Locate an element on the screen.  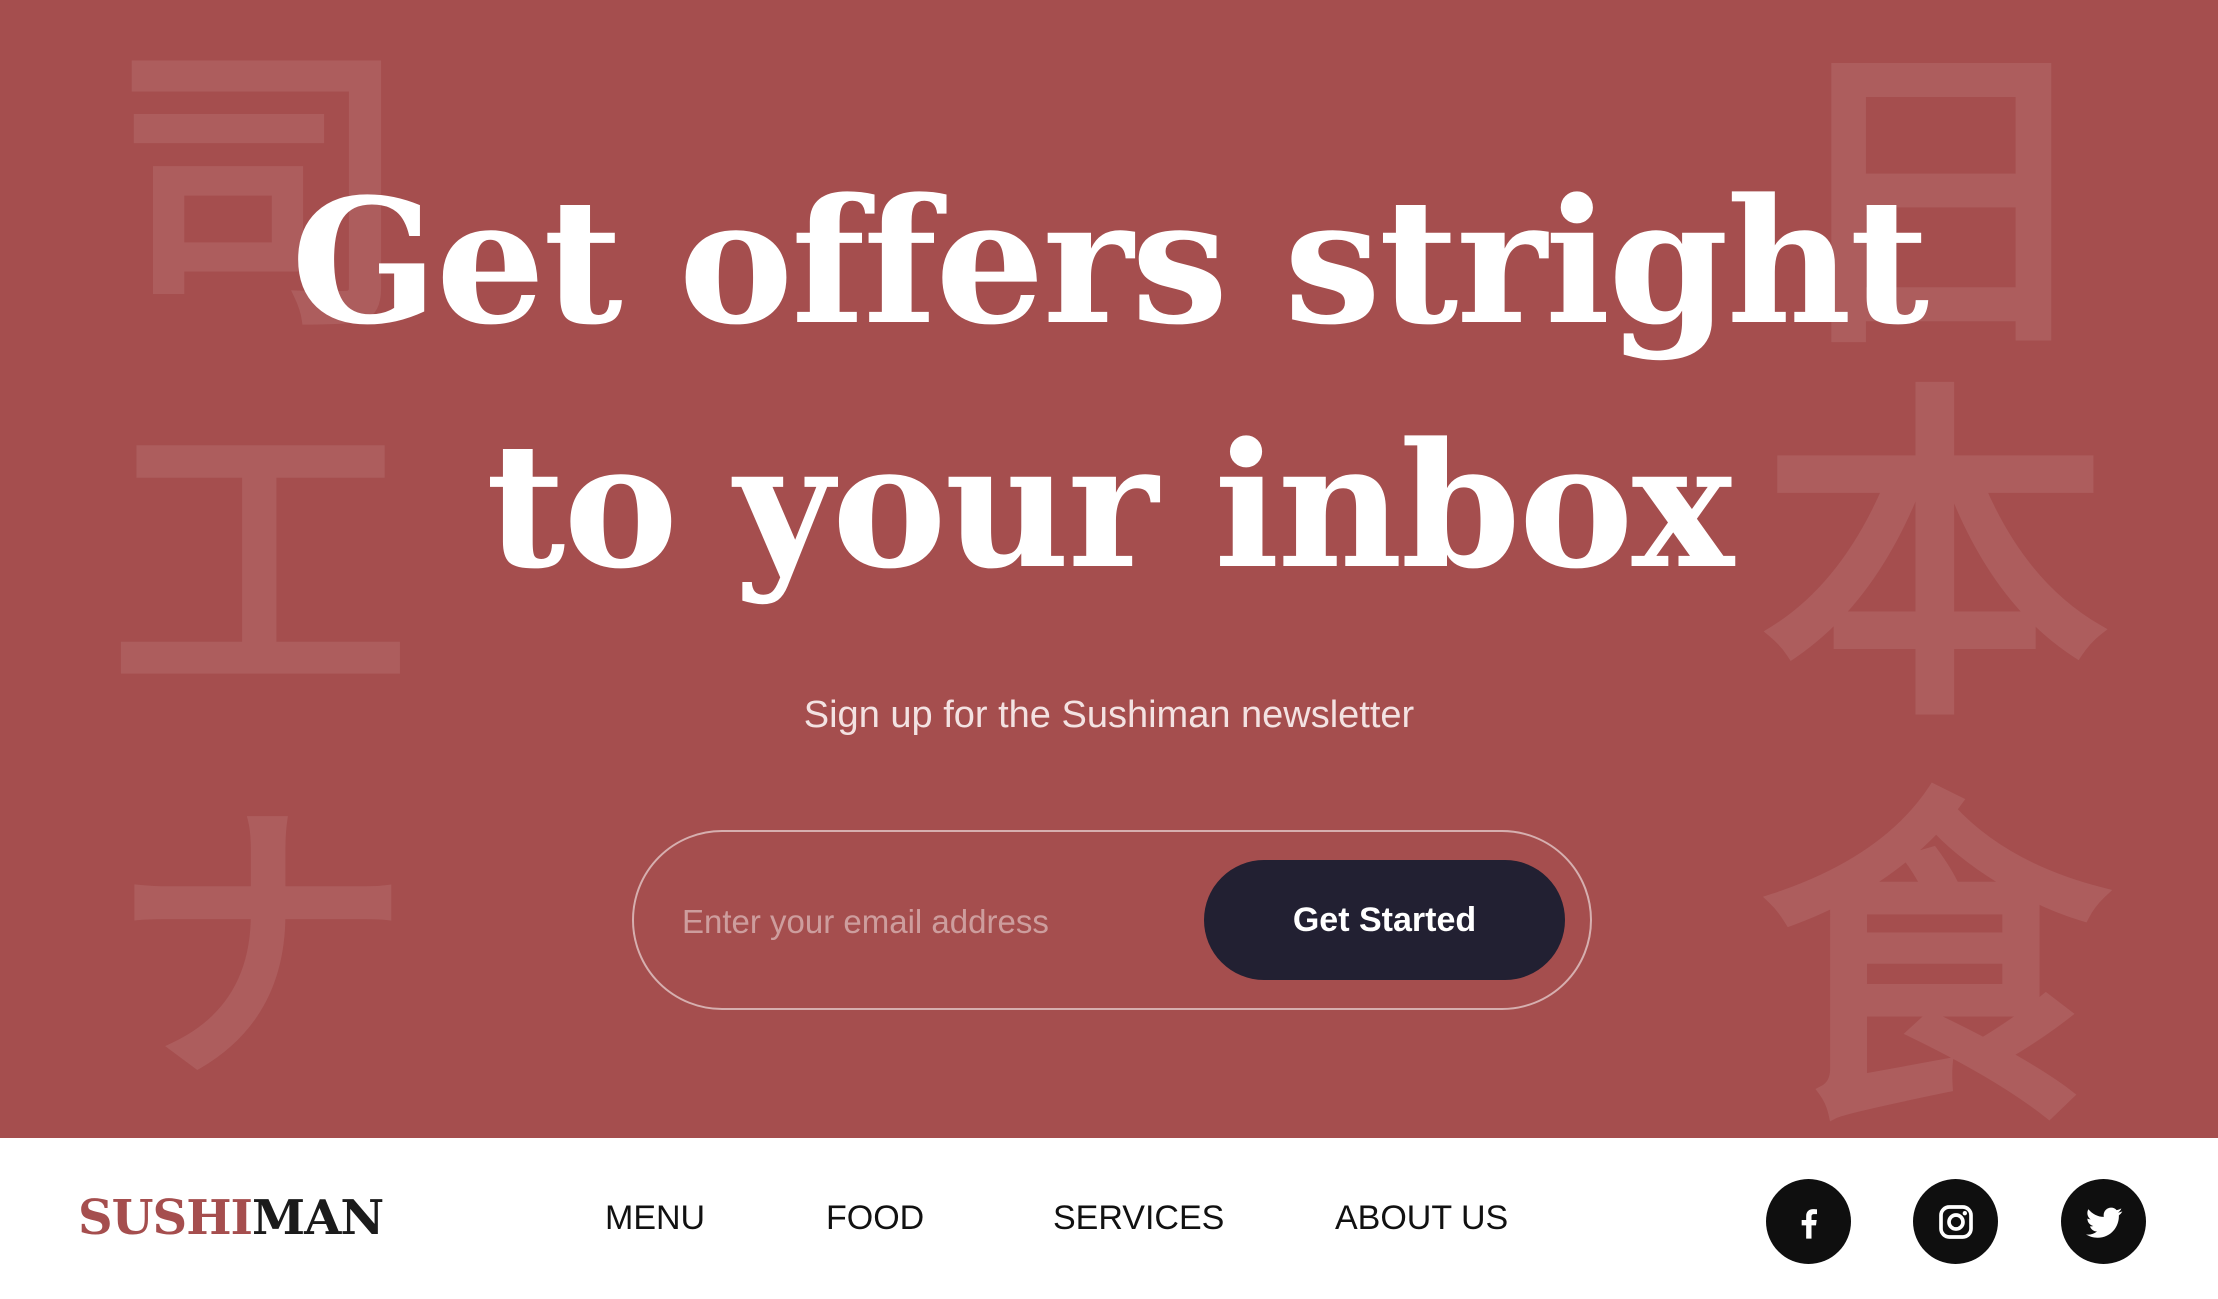
decorative-kanji: ナ is located at coordinates (260, 949).